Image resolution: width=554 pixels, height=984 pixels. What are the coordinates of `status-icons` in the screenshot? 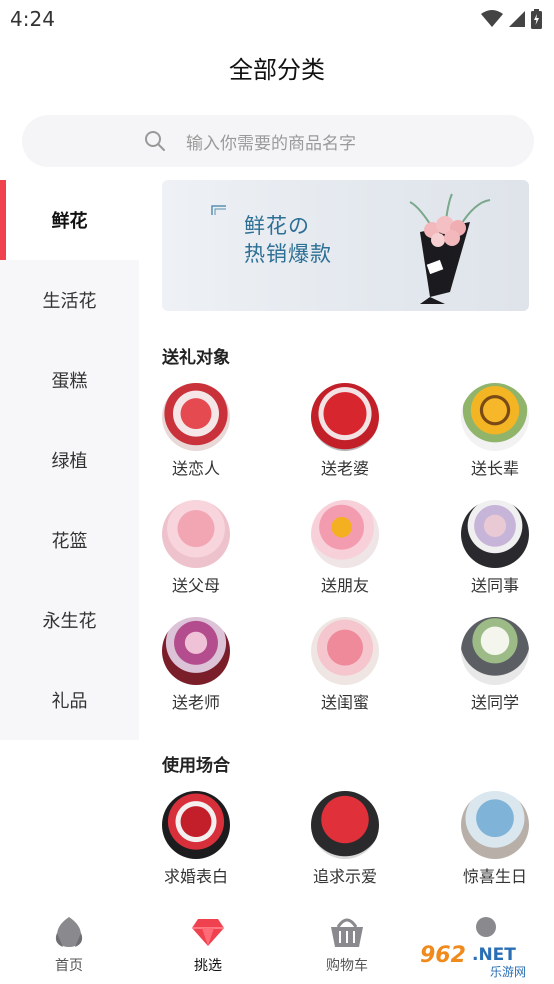 It's located at (511, 19).